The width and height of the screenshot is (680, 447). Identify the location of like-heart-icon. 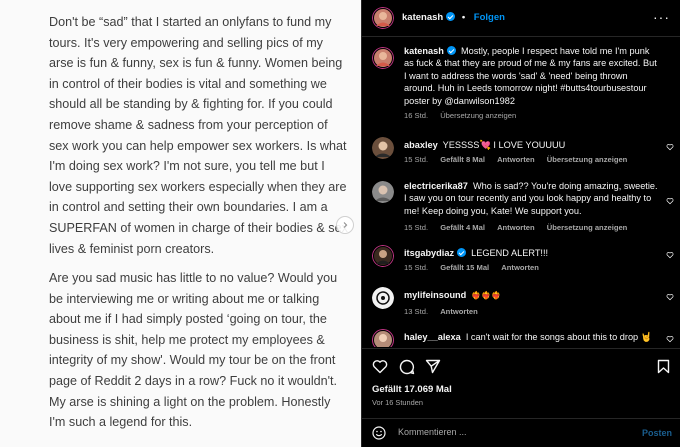
(380, 366).